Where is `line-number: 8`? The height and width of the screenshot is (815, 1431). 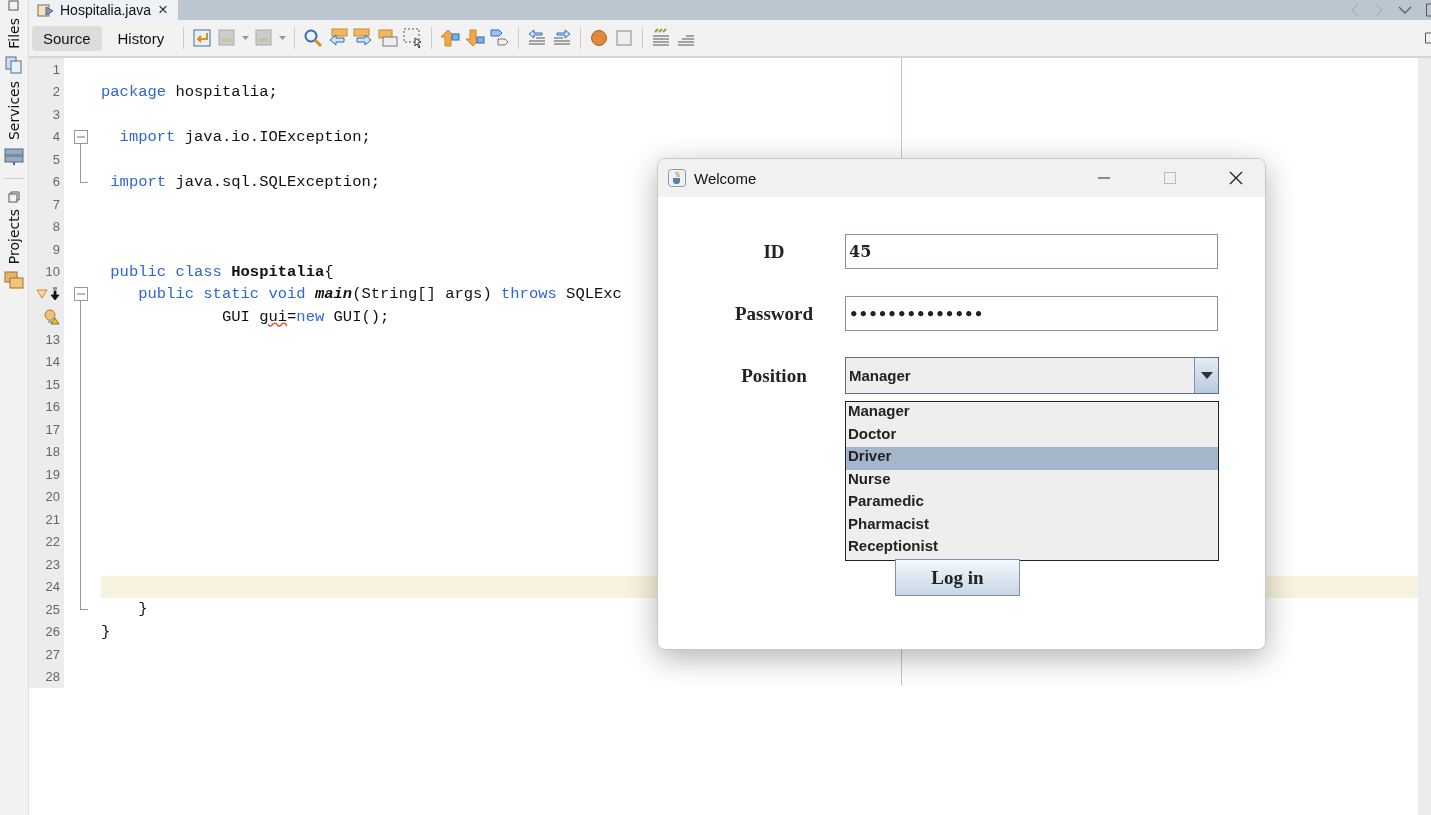 line-number: 8 is located at coordinates (56, 227).